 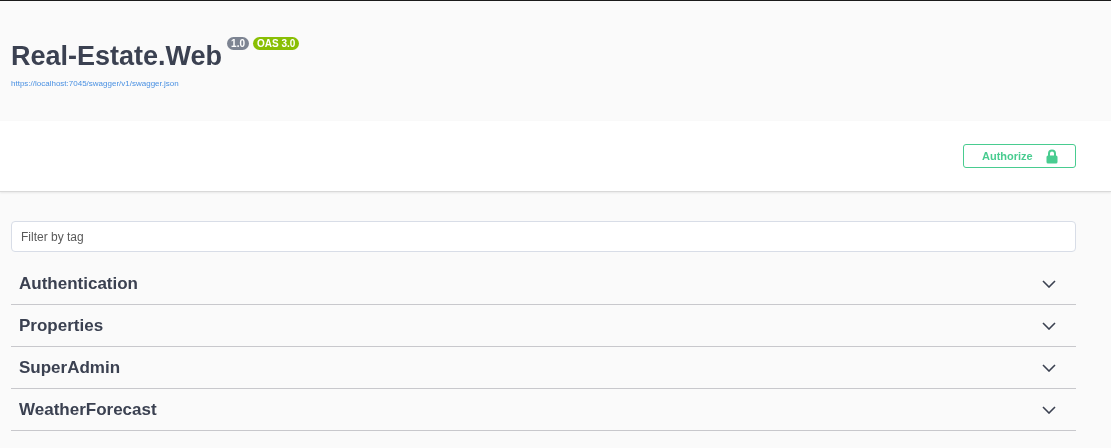 I want to click on filter-field: Filter by tag, so click(x=543, y=236).